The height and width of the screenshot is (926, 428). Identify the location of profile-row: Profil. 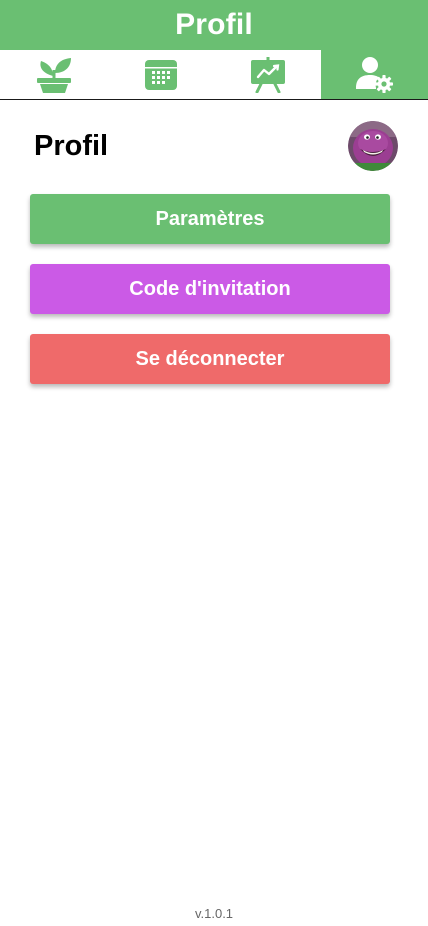
(216, 146).